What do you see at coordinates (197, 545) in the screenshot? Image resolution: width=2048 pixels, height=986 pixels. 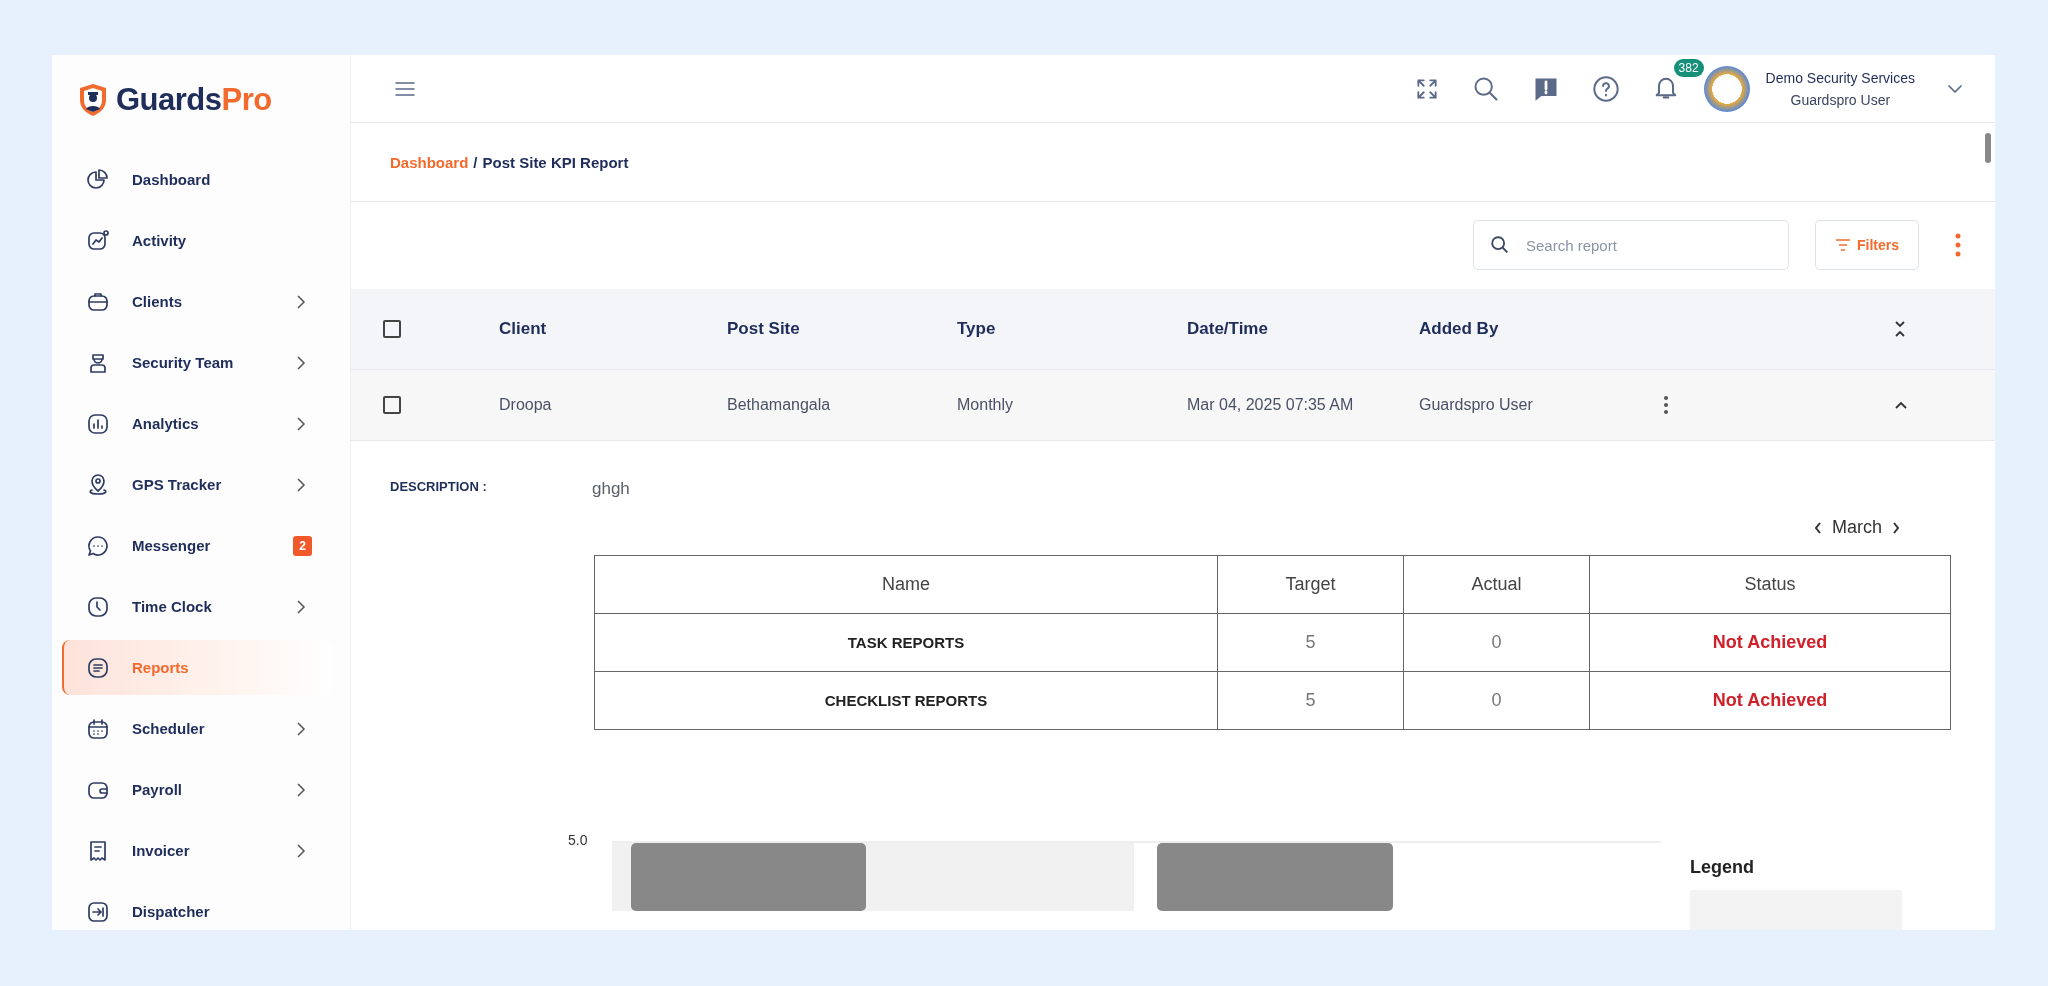 I see `sidebar-item: Messenger 2` at bounding box center [197, 545].